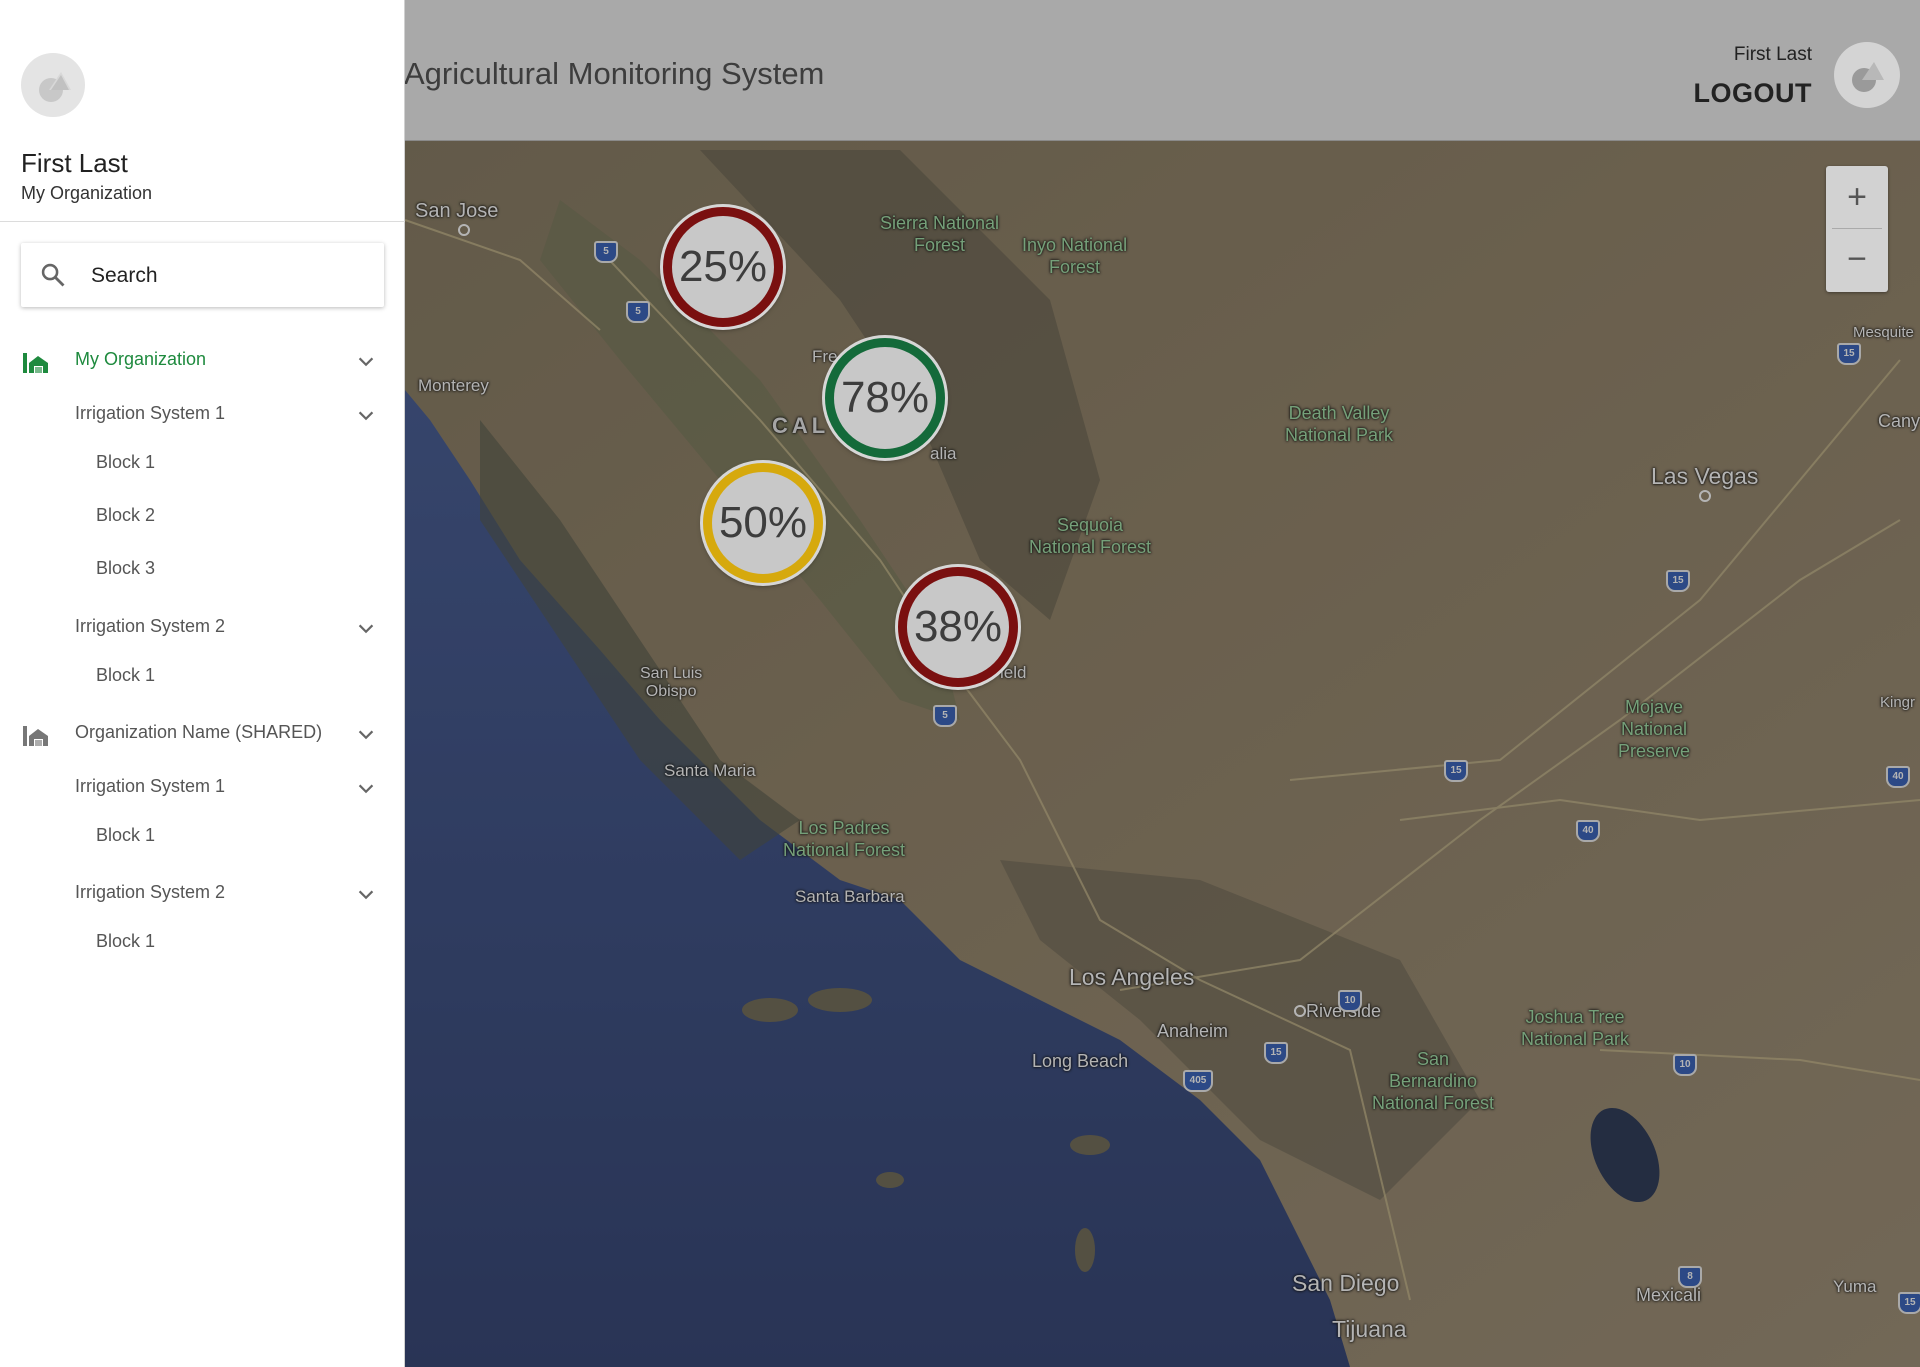  I want to click on zoom-control: + −, so click(1857, 229).